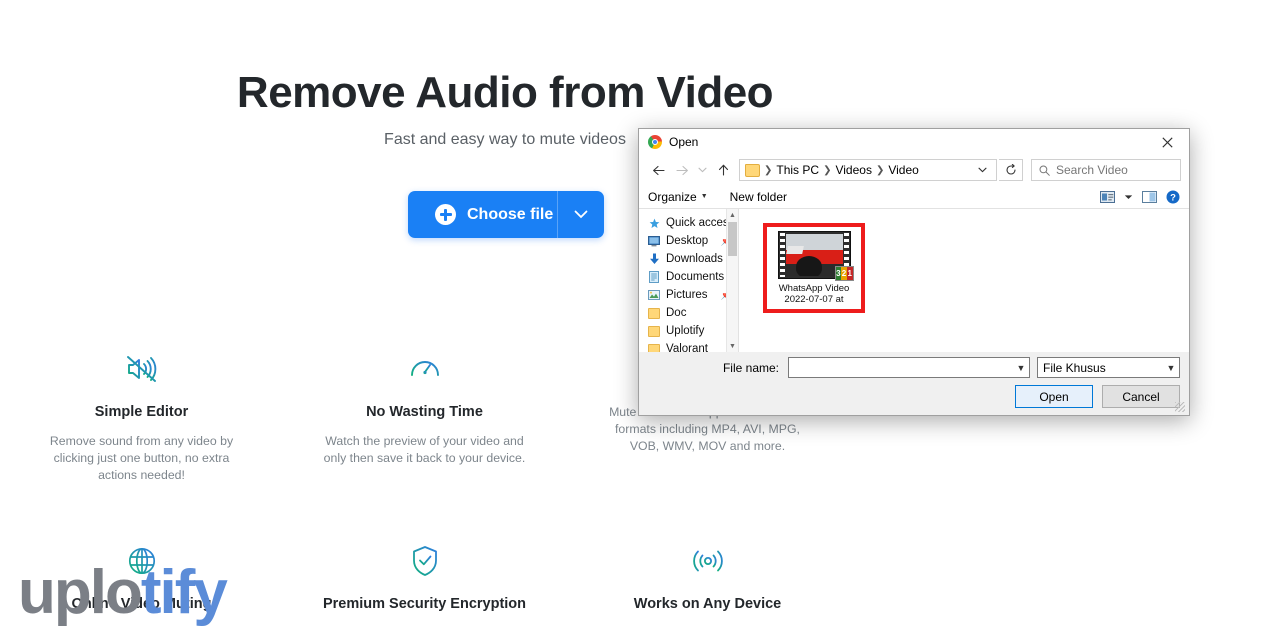  Describe the element at coordinates (510, 214) in the screenshot. I see `choose-file-label: Choose file` at that location.